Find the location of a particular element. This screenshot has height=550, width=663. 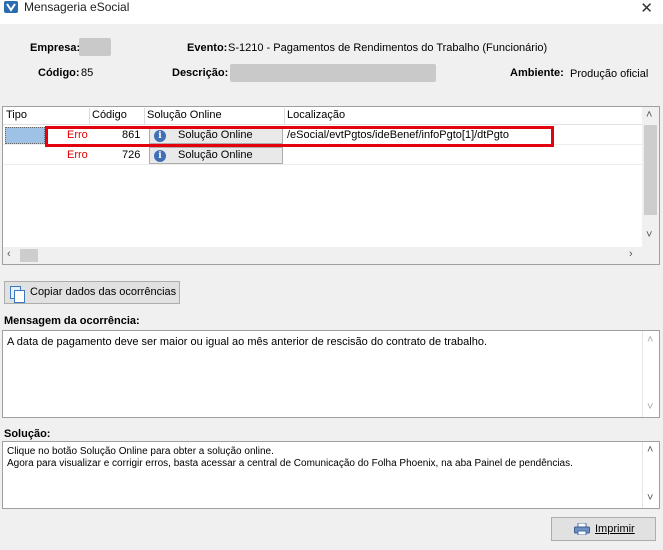

col-header-solucao: Solução Online is located at coordinates (184, 115).